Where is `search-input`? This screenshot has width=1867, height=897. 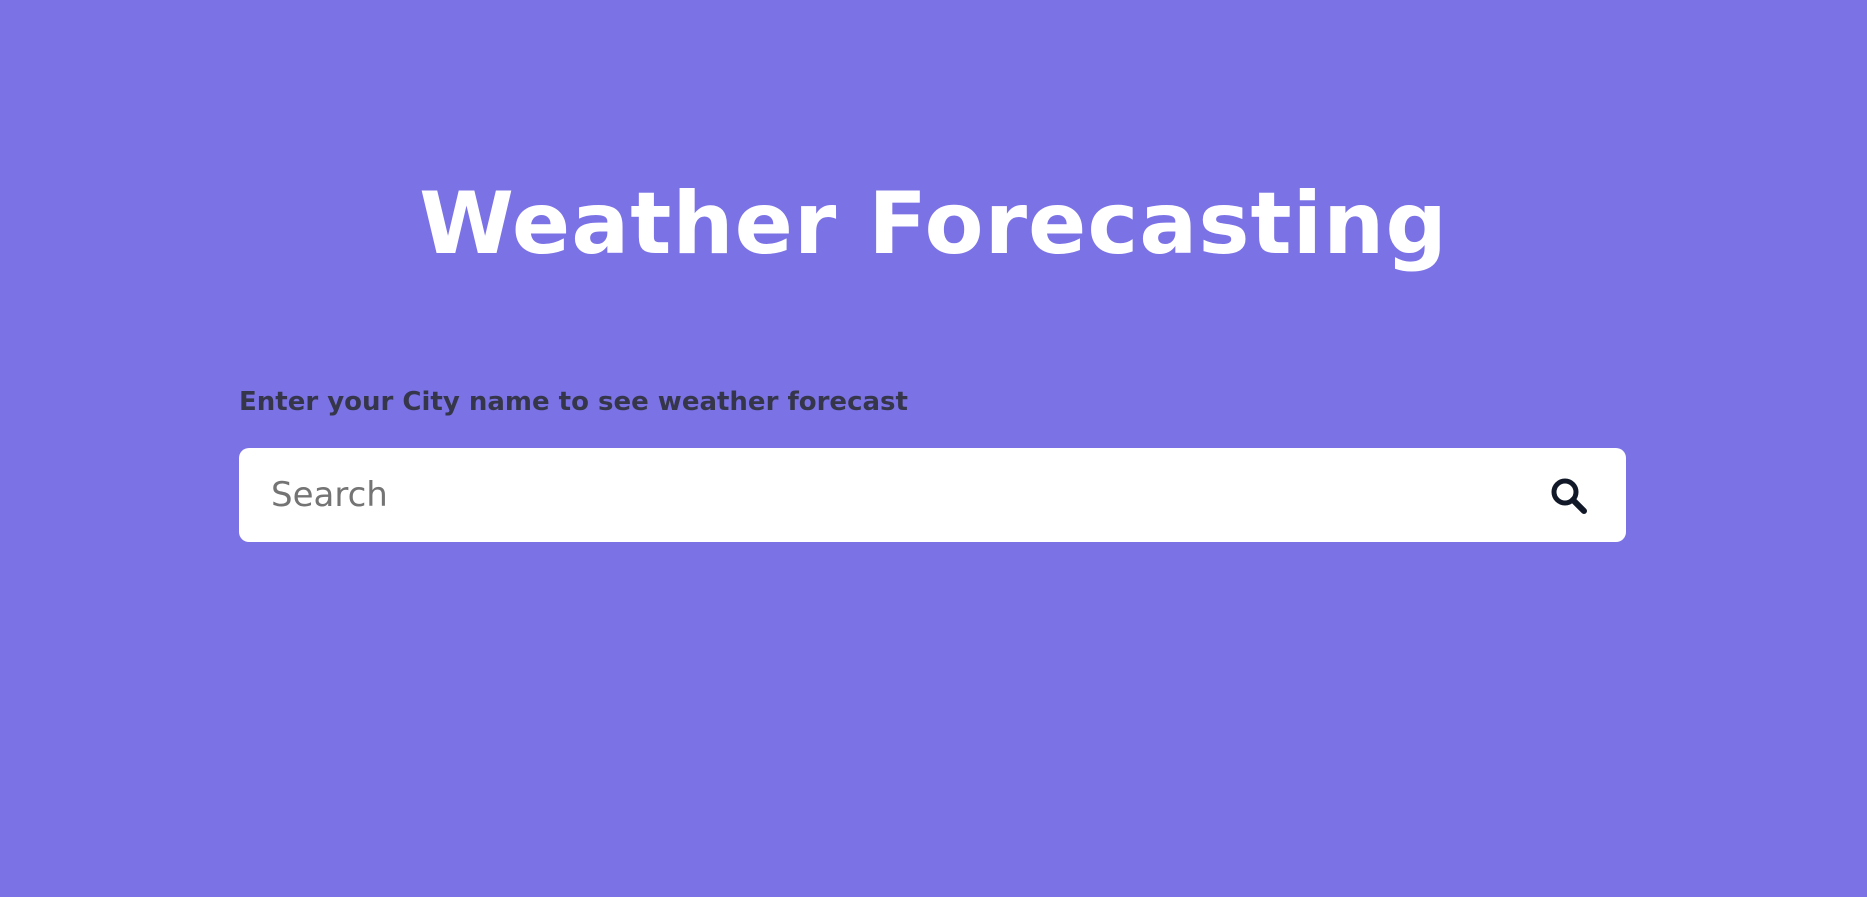
search-input is located at coordinates (871, 495).